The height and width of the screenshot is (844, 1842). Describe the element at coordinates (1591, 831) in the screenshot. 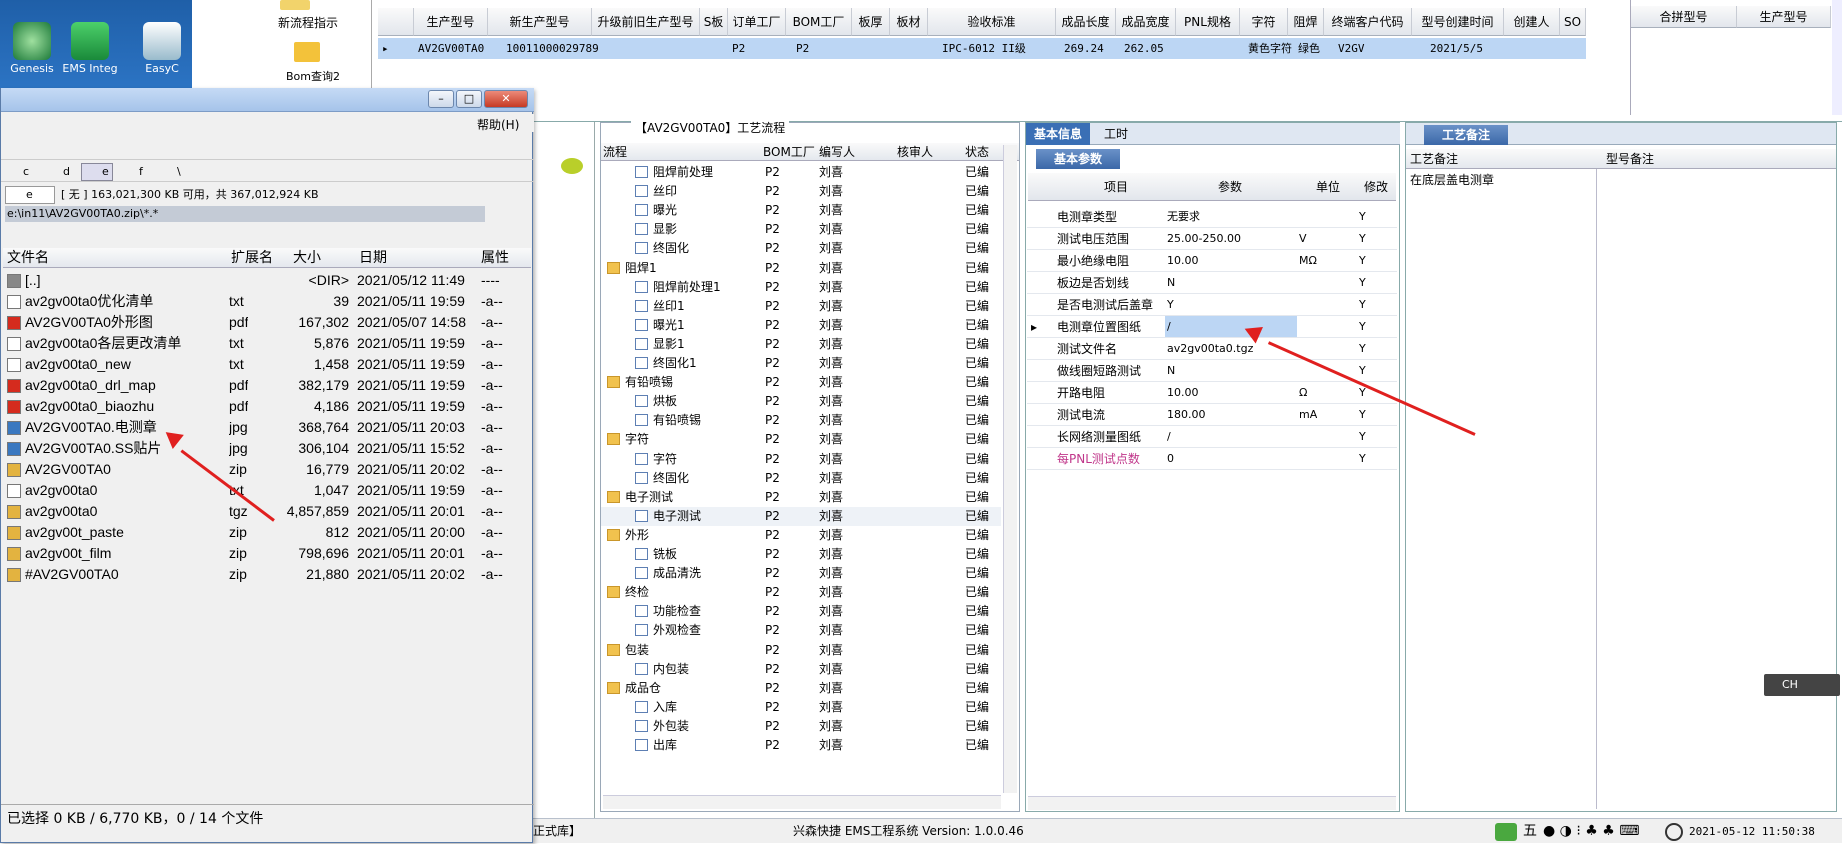

I see `tray-icons: ● ◑ ⁝ ♣ ♣ ⌨` at that location.